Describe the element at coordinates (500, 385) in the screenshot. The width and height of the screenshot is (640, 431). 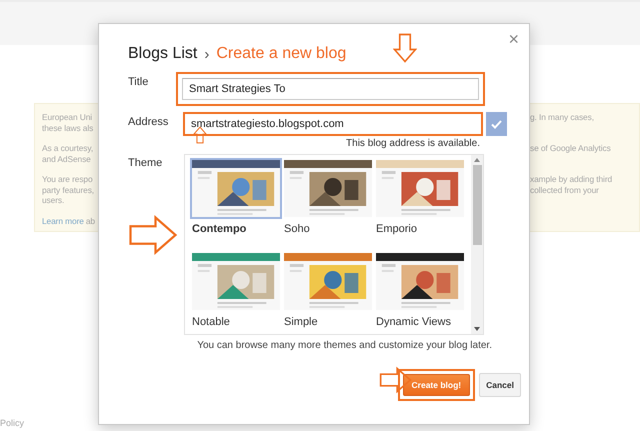
I see `cancel-button: Cancel` at that location.